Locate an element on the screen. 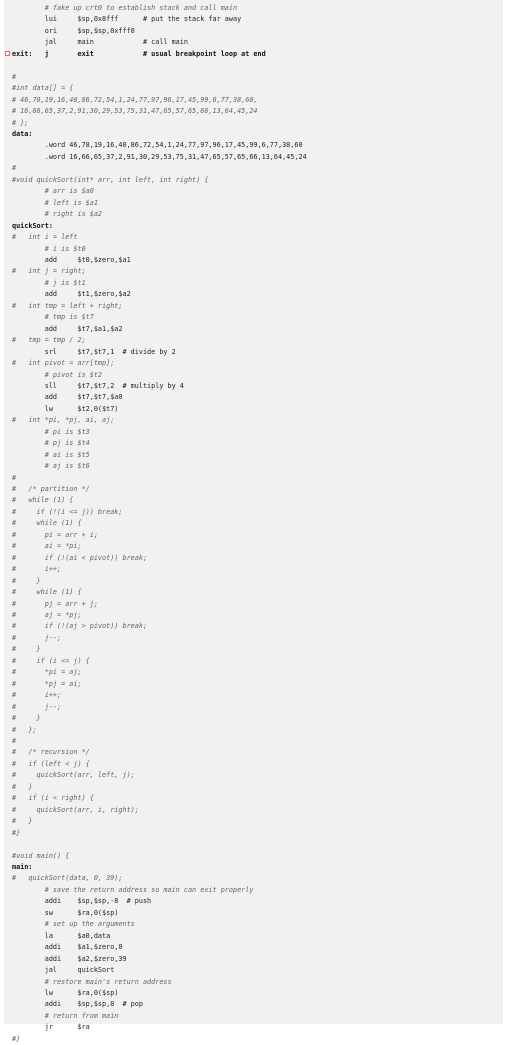  code-line: # pj = arr + j; is located at coordinates (159, 604).